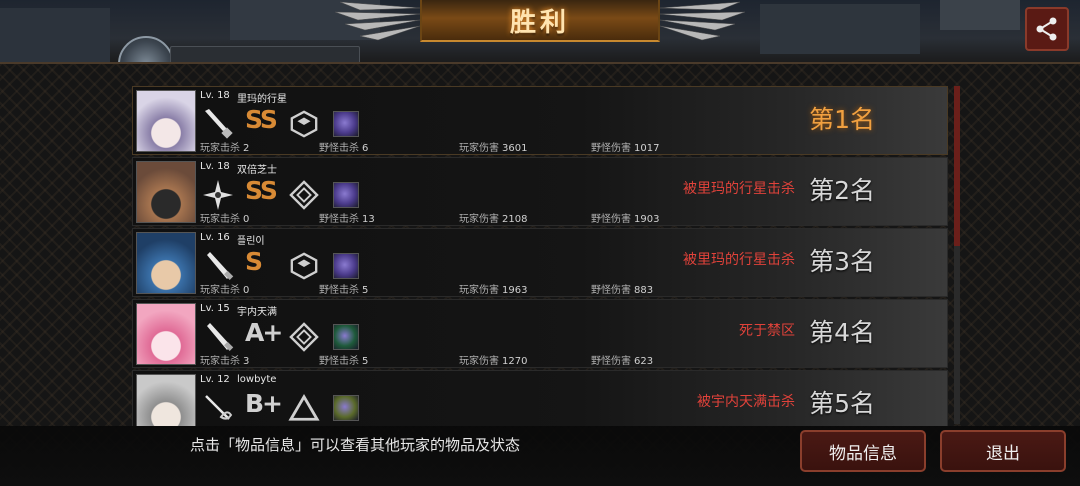 The height and width of the screenshot is (486, 1080). What do you see at coordinates (493, 219) in the screenshot?
I see `stat-player-damage: 玩家伤害 2108` at bounding box center [493, 219].